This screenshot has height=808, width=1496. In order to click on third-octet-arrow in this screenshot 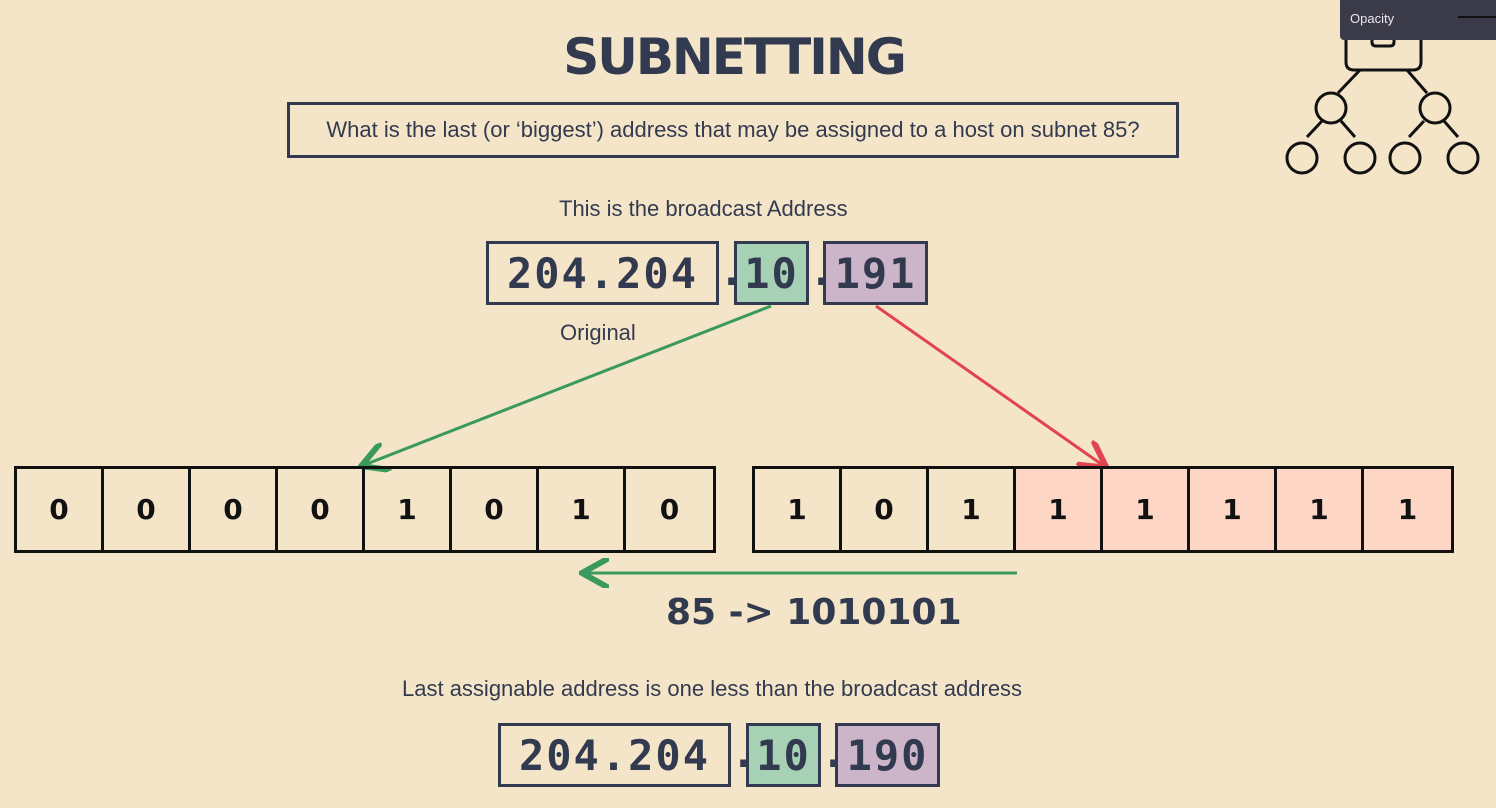, I will do `click(568, 384)`.